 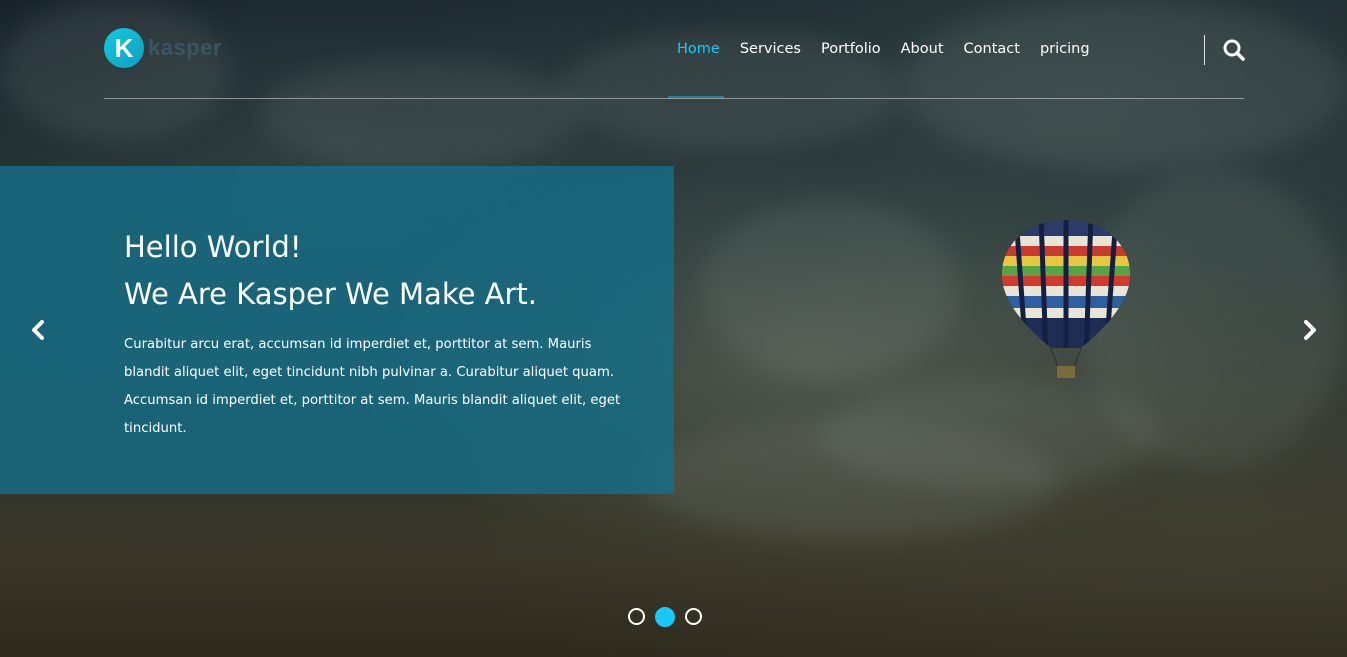 What do you see at coordinates (922, 49) in the screenshot?
I see `nav-link-about: About` at bounding box center [922, 49].